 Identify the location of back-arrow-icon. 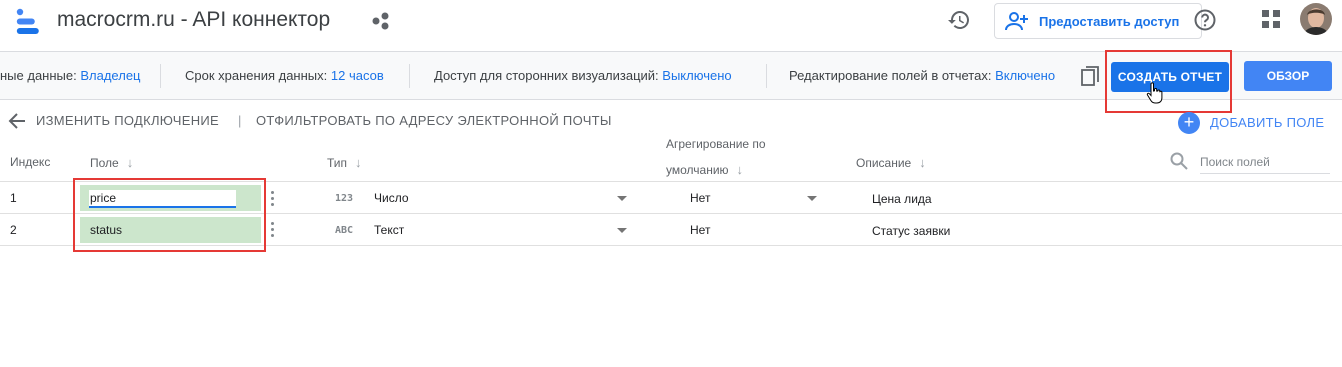
(17, 121).